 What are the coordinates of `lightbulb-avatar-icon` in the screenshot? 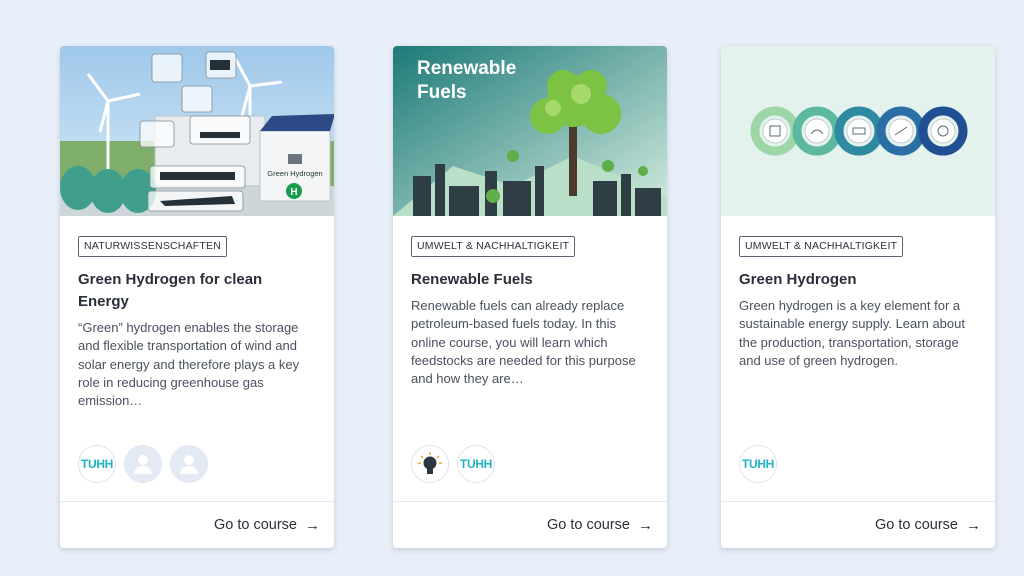 It's located at (430, 464).